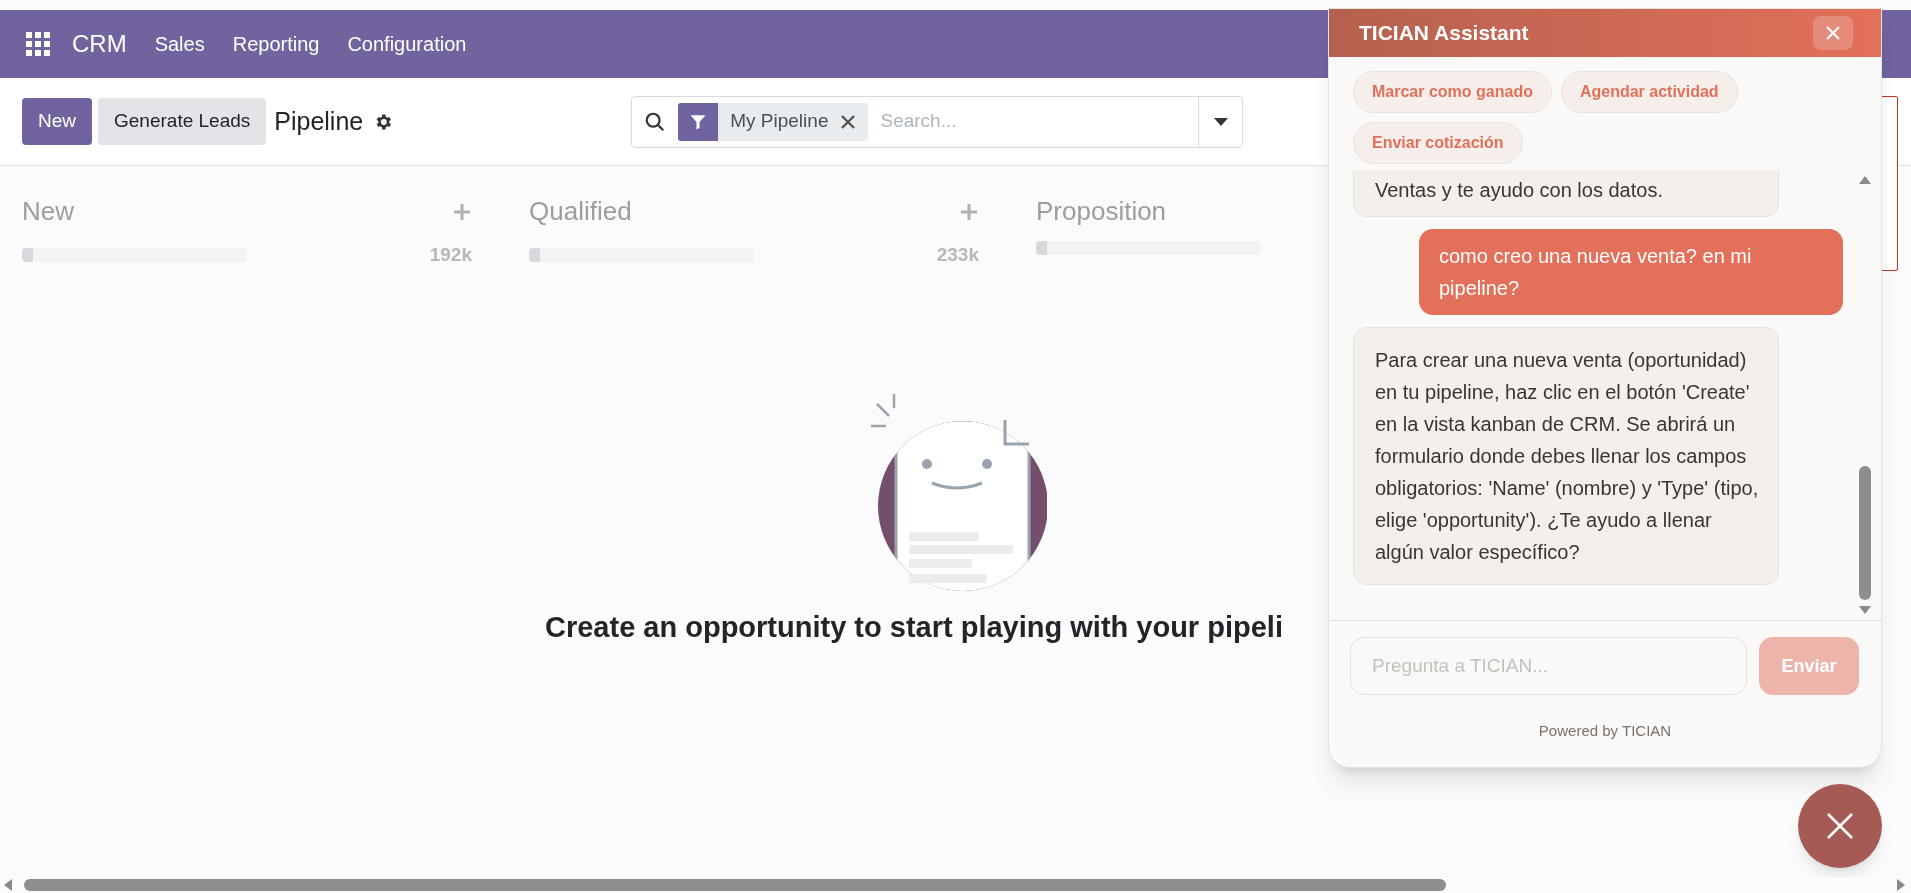  Describe the element at coordinates (580, 211) in the screenshot. I see `column-title: Qualified` at that location.